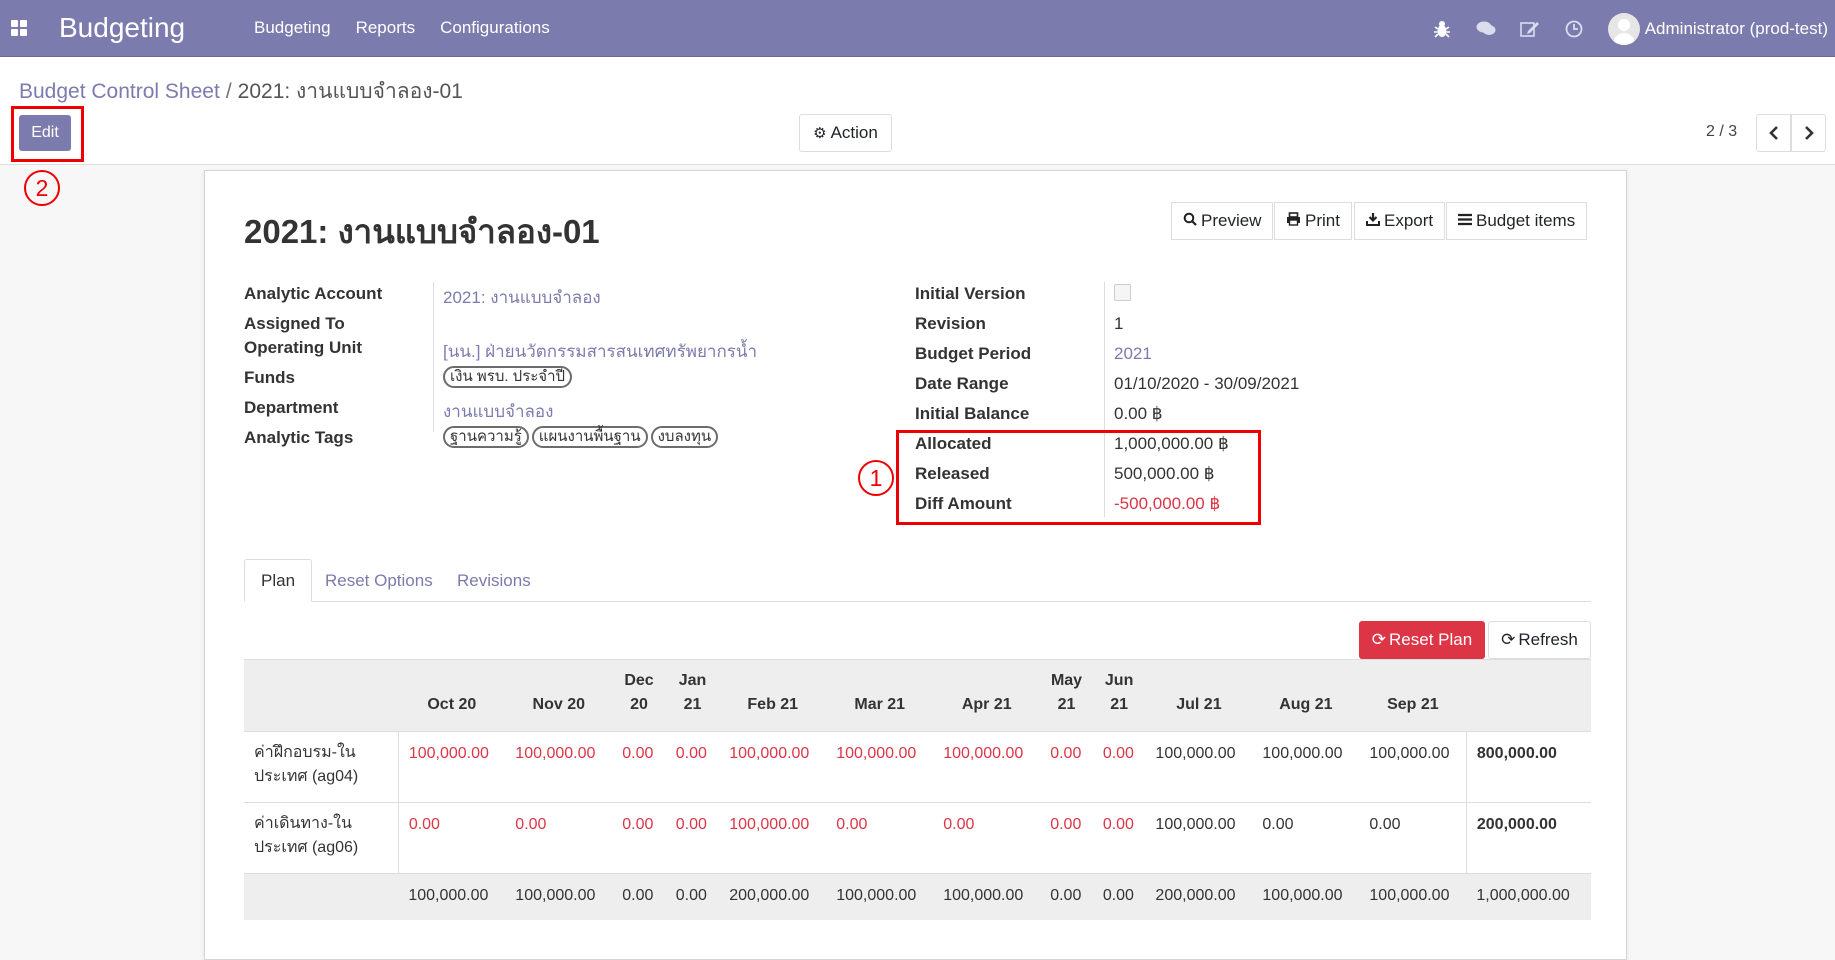  I want to click on annotation-box-edit, so click(47, 134).